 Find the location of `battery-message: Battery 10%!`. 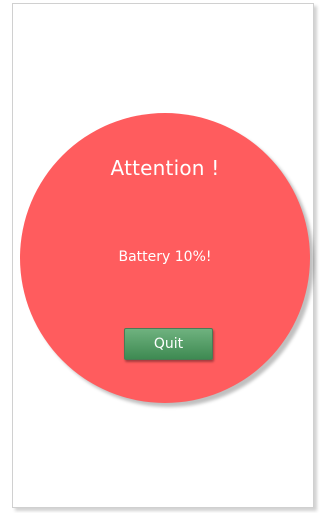

battery-message: Battery 10%! is located at coordinates (165, 257).